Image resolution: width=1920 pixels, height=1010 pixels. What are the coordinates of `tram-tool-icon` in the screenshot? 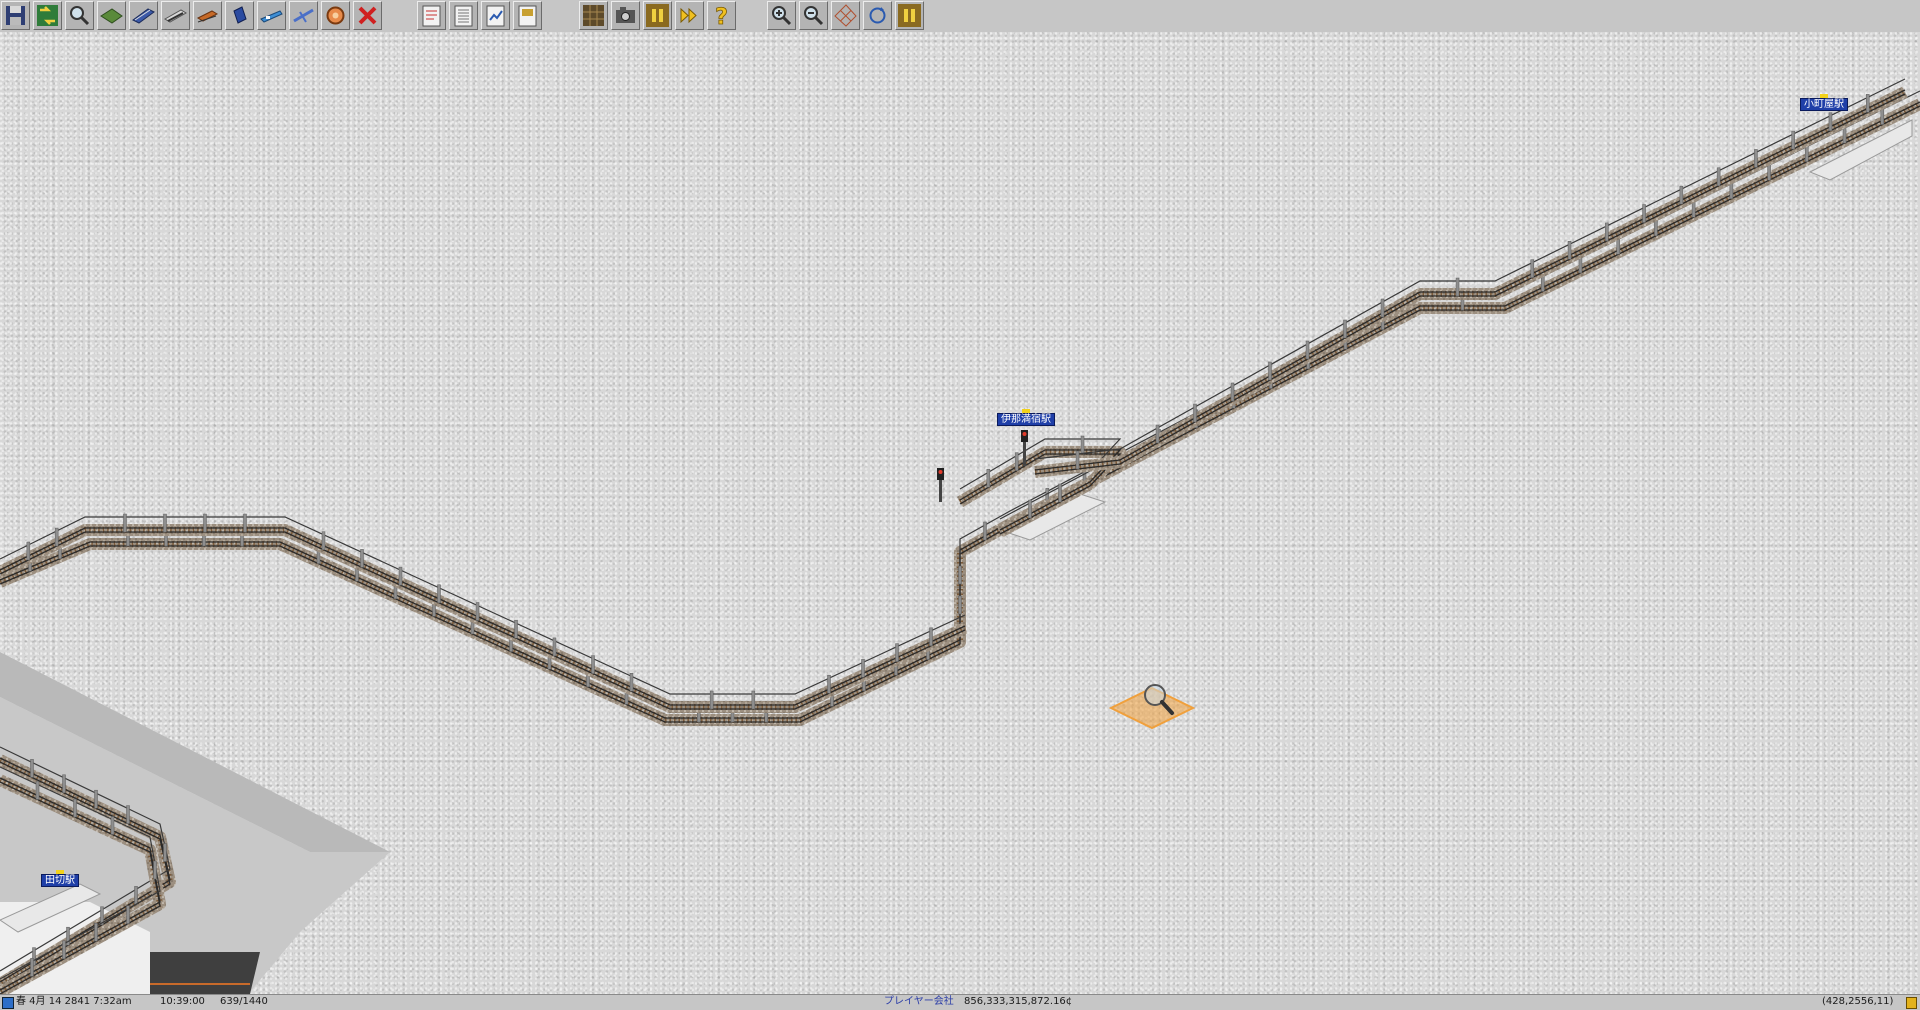 It's located at (207, 16).